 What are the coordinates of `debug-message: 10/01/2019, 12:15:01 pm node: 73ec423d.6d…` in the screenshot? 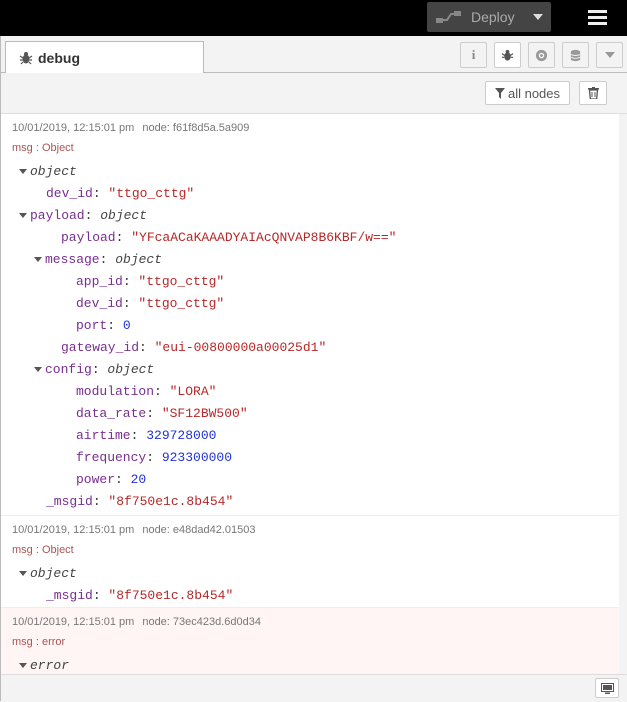 It's located at (314, 641).